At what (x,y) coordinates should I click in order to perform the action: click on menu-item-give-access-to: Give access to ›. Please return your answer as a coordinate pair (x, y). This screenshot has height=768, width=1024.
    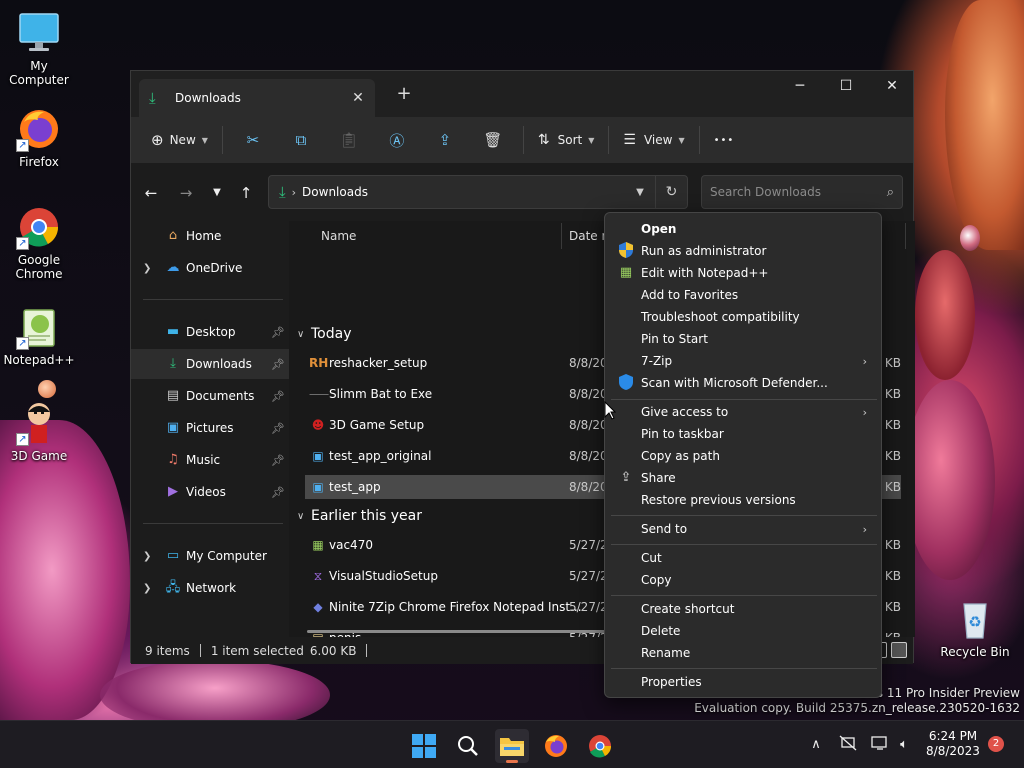
    Looking at the image, I should click on (744, 412).